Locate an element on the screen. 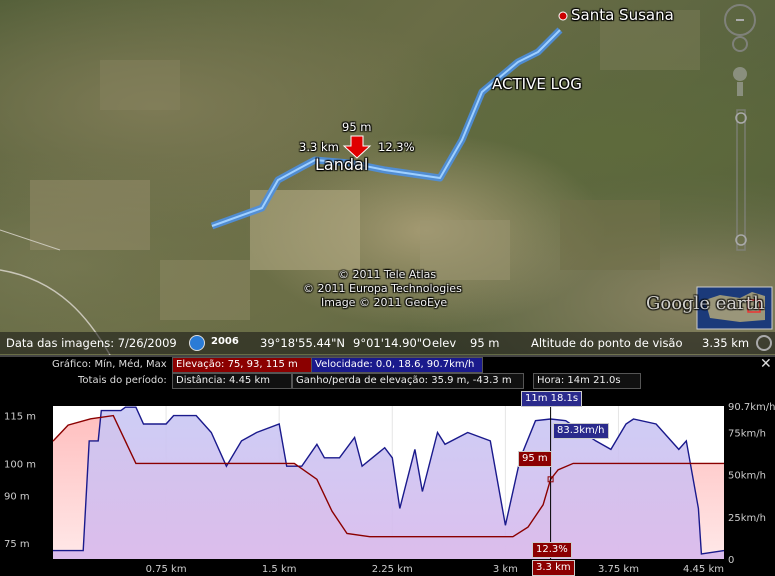 Image resolution: width=775 pixels, height=576 pixels. x-tick-label: 3 km is located at coordinates (505, 569).